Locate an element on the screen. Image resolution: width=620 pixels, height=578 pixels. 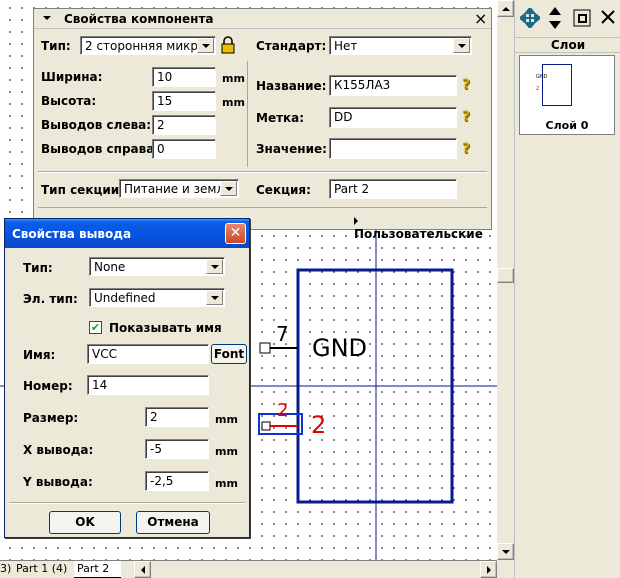
pins-right-input: 0 is located at coordinates (184, 149).